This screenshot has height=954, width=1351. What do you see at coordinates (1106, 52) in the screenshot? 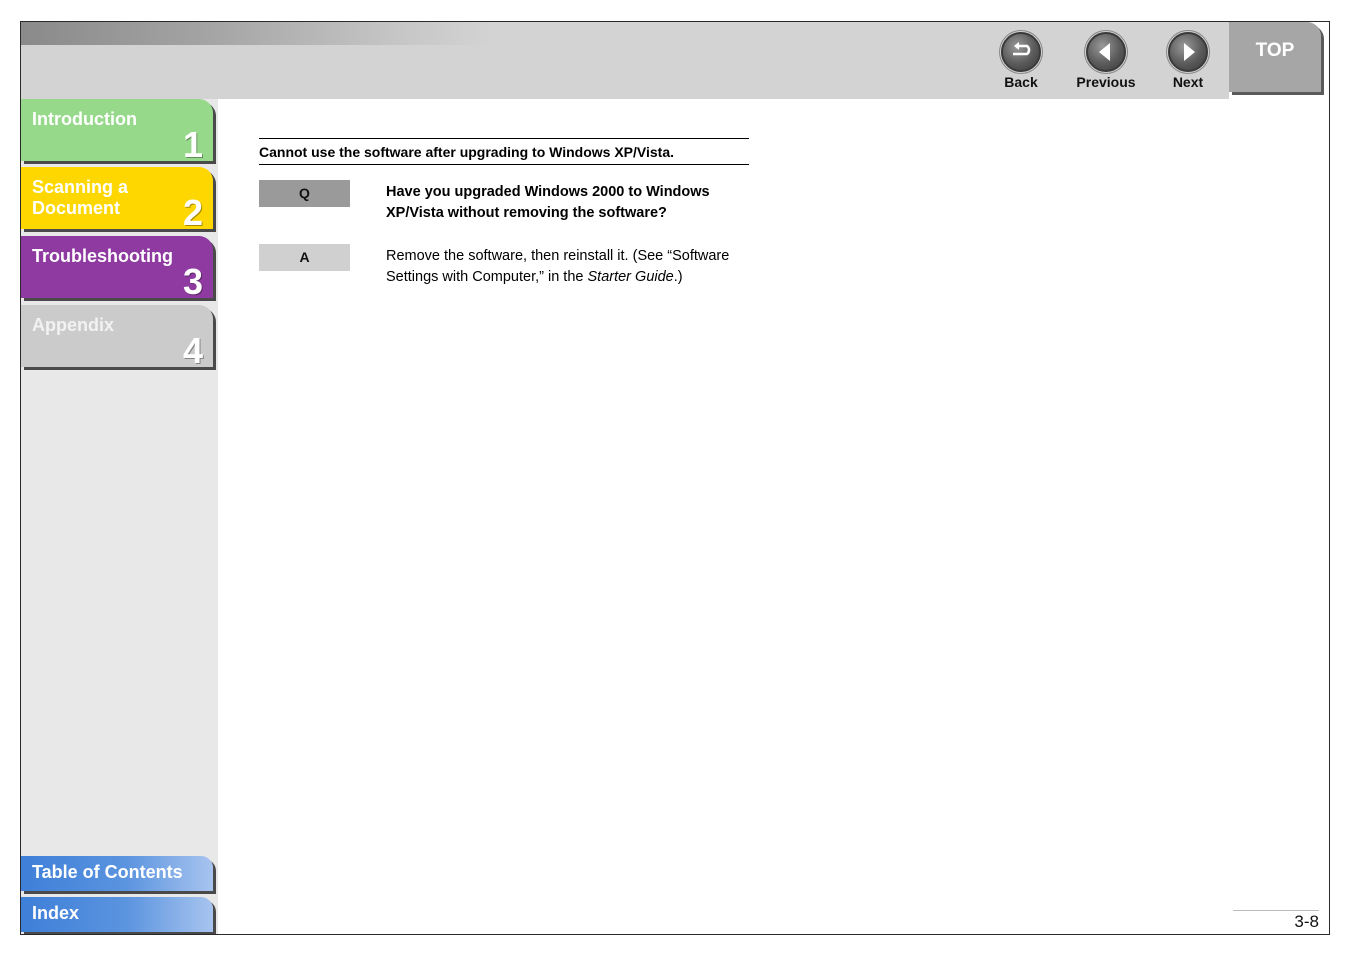
I see `triangle-left-icon` at bounding box center [1106, 52].